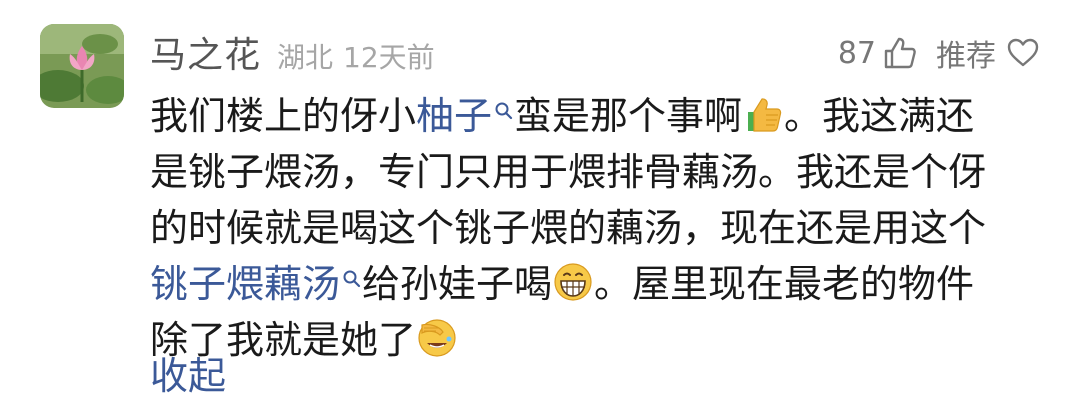 This screenshot has height=414, width=1080. Describe the element at coordinates (765, 115) in the screenshot. I see `thumbs-up-emoji` at that location.